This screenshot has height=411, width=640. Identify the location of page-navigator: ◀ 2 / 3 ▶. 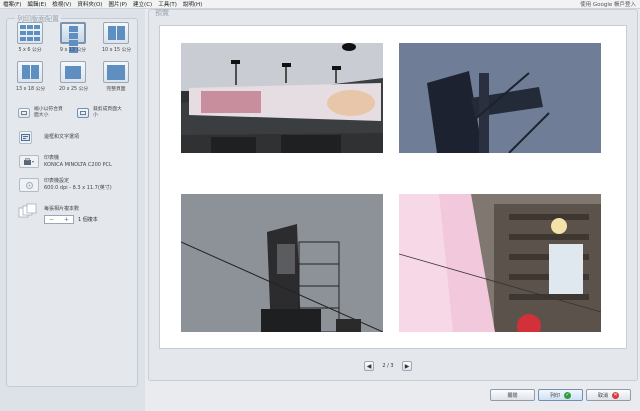
(388, 366).